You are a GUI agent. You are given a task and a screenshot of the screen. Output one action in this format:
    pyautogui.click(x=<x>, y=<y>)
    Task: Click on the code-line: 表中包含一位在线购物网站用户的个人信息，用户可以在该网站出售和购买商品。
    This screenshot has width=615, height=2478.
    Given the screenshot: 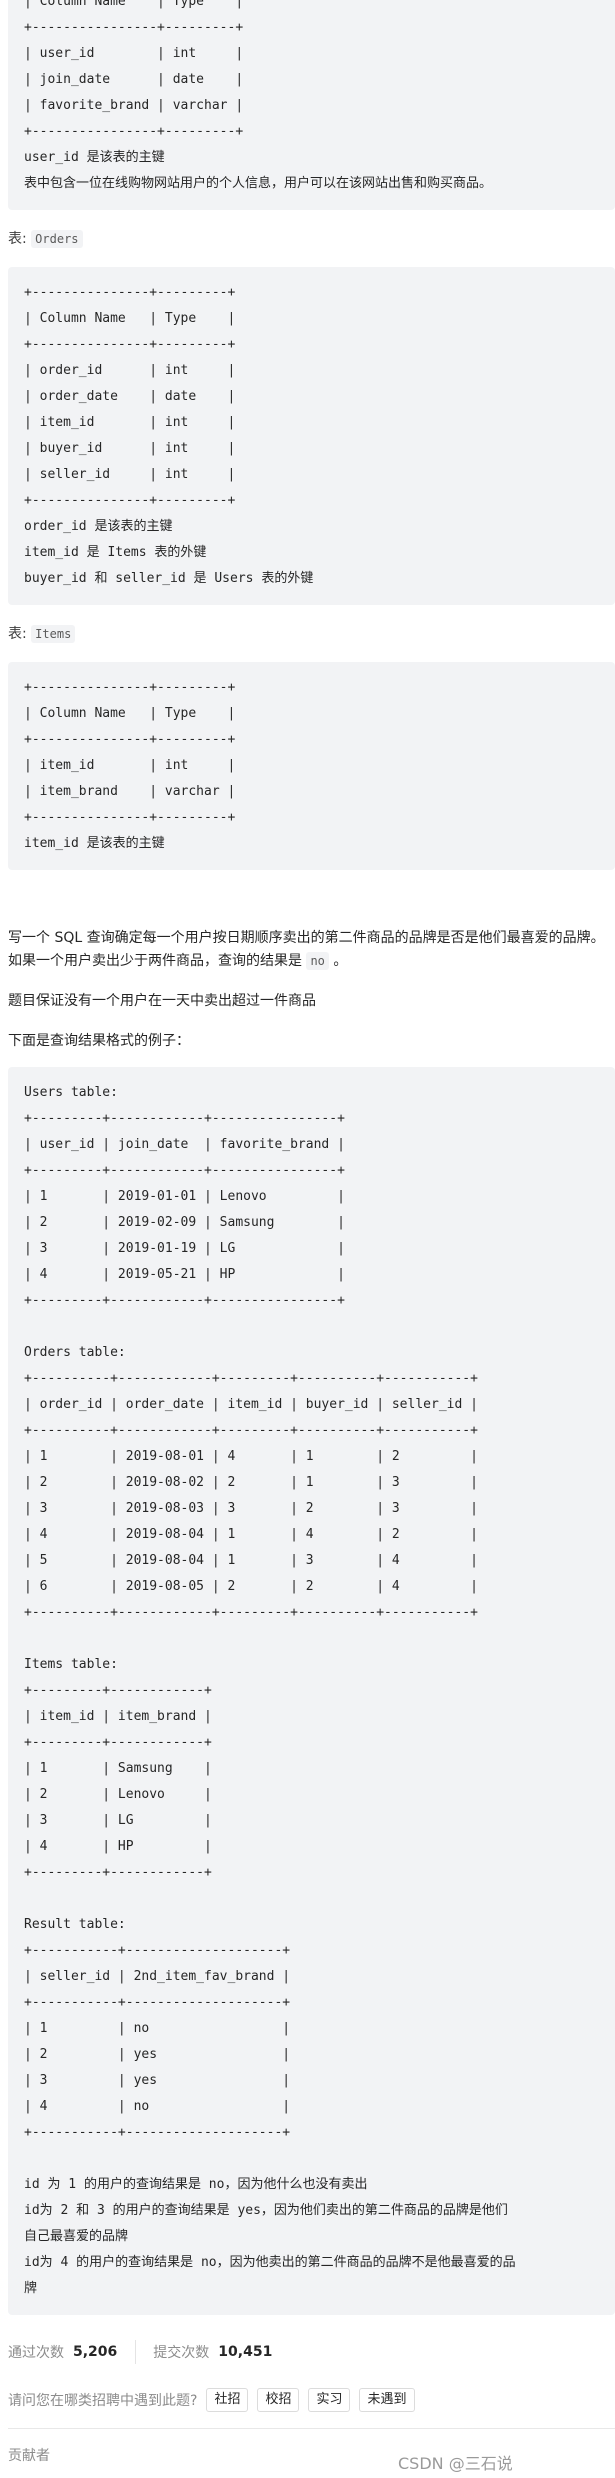 What is the action you would take?
    pyautogui.click(x=258, y=183)
    